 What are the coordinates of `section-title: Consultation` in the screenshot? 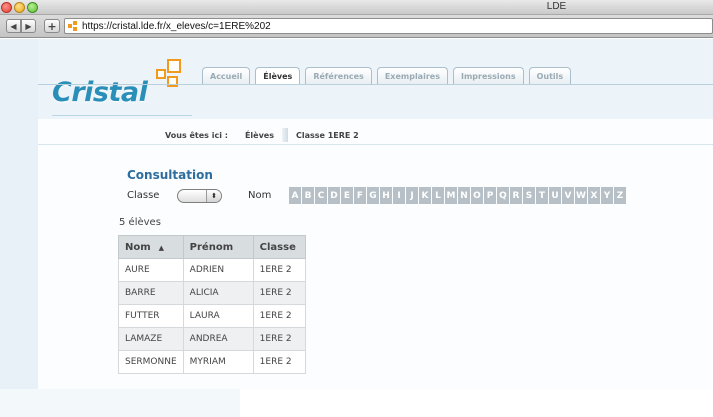 It's located at (170, 175).